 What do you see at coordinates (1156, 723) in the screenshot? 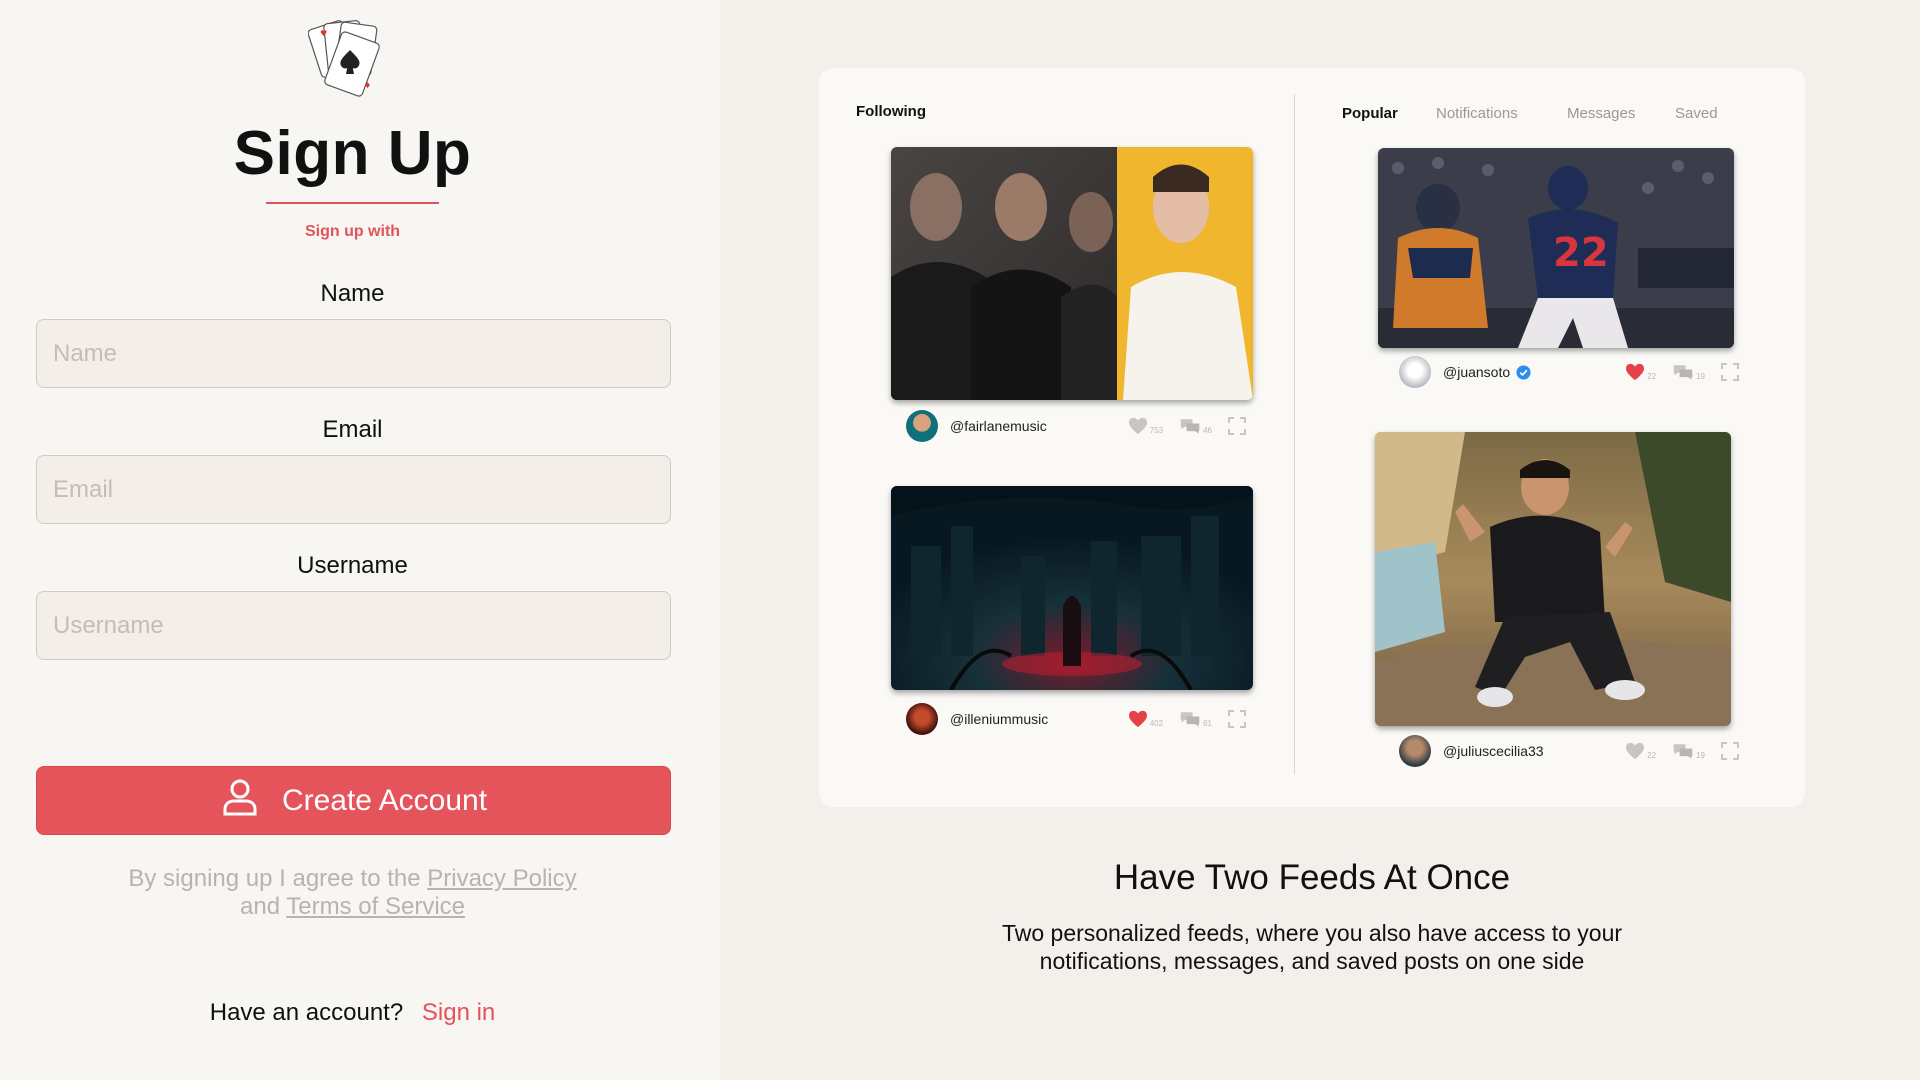
I see `like-count: 402` at bounding box center [1156, 723].